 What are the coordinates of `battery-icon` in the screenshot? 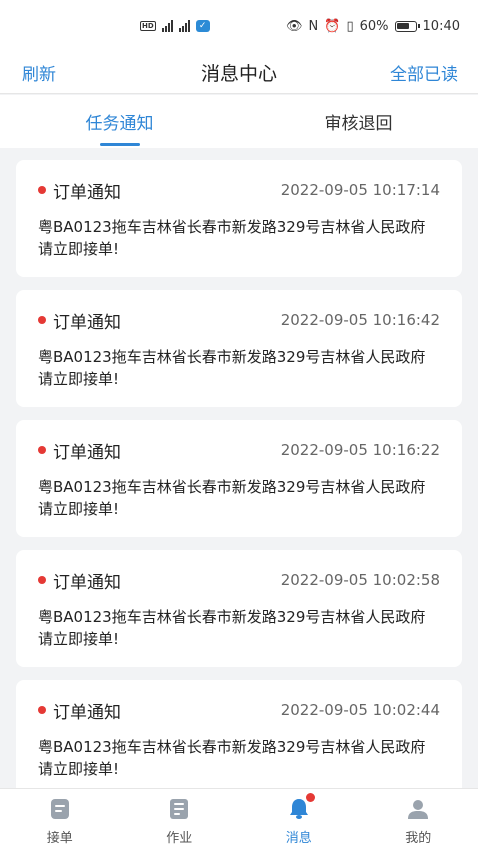 It's located at (407, 26).